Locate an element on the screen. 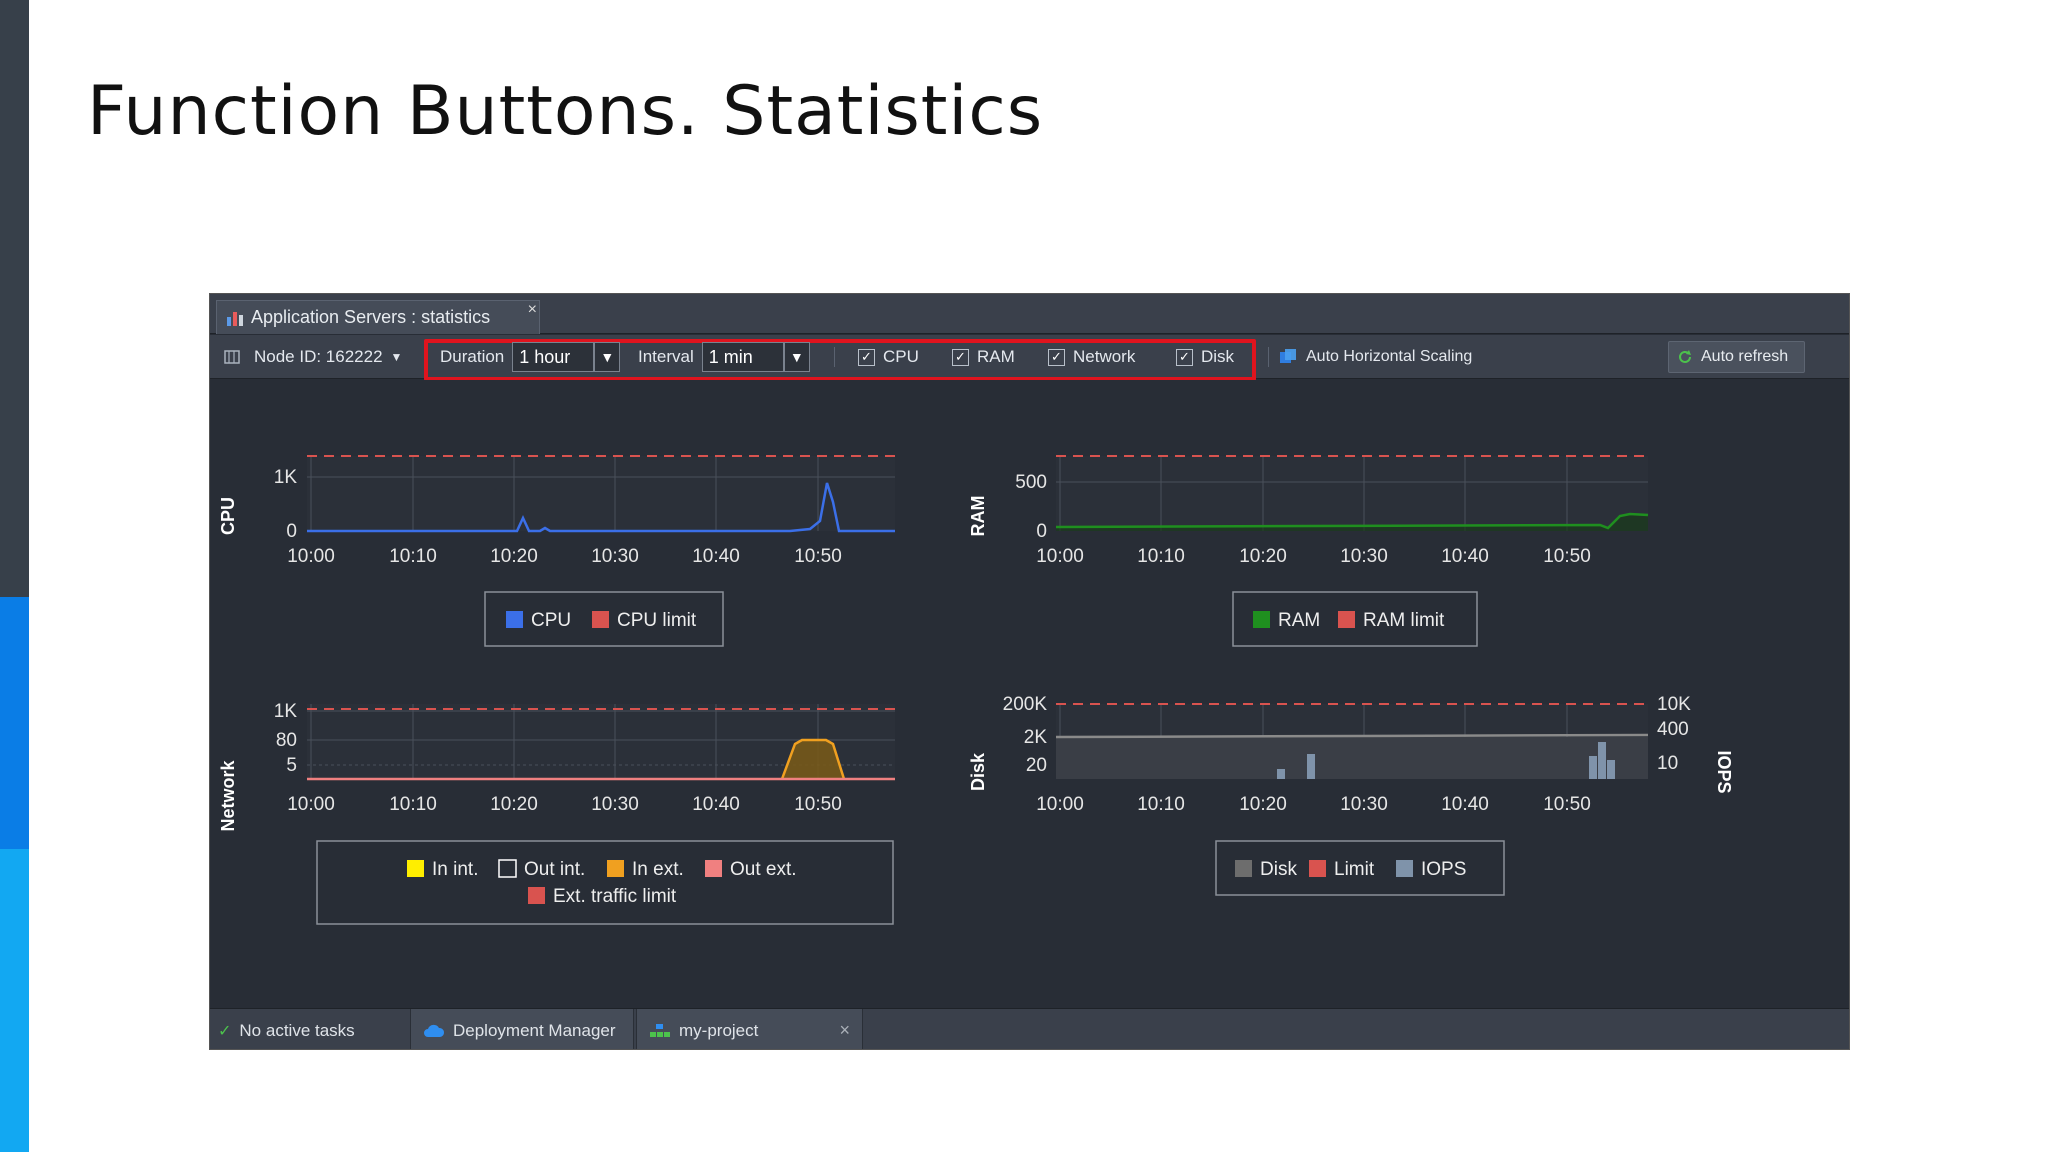 The image size is (2048, 1152). checkbox-ram: ✓ RAM is located at coordinates (983, 357).